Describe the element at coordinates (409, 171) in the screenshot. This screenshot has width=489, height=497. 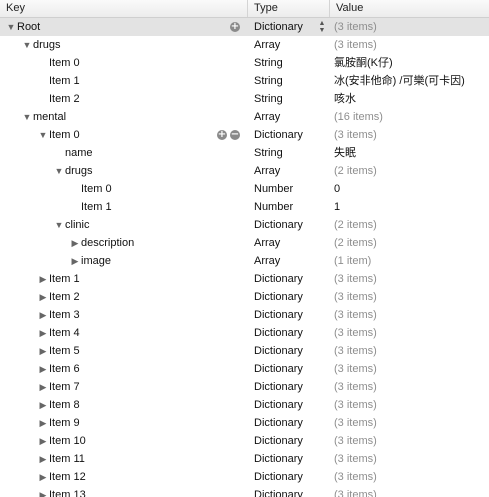
I see `value-cell: (2 items)` at that location.